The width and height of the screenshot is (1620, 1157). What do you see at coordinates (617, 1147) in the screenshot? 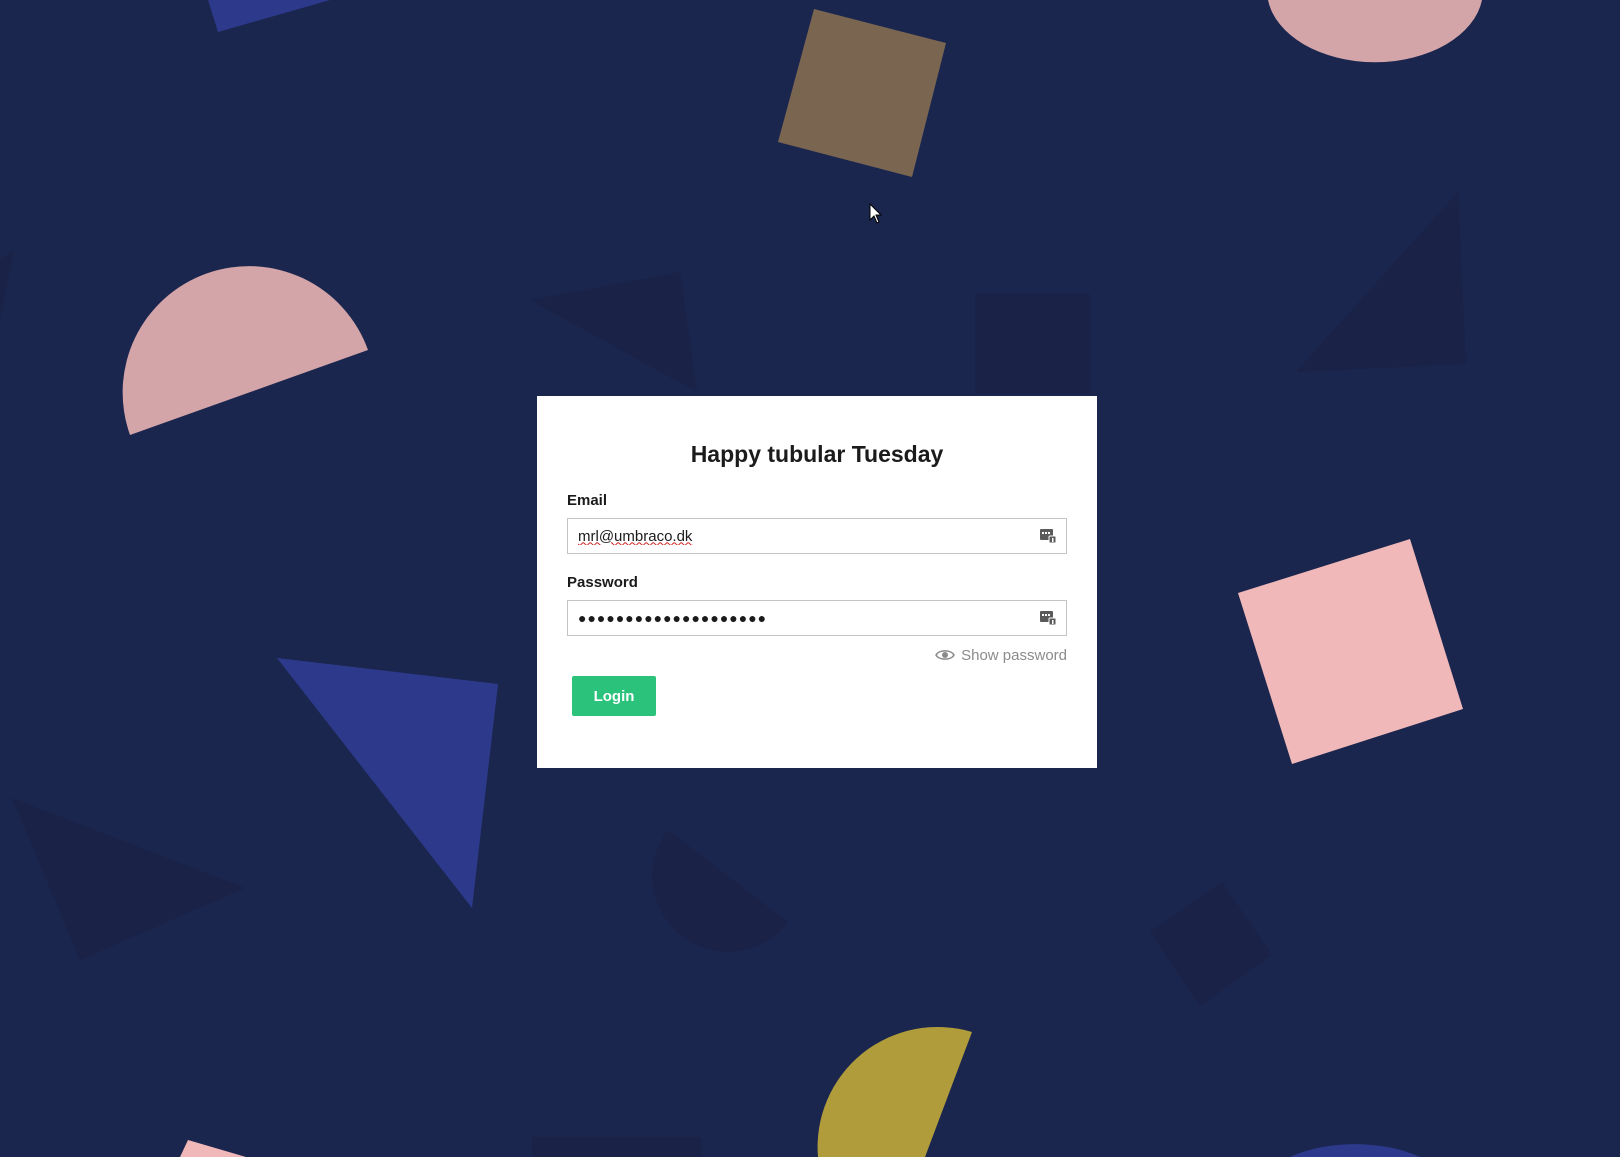
I see `bg-shape-dark-bottom` at bounding box center [617, 1147].